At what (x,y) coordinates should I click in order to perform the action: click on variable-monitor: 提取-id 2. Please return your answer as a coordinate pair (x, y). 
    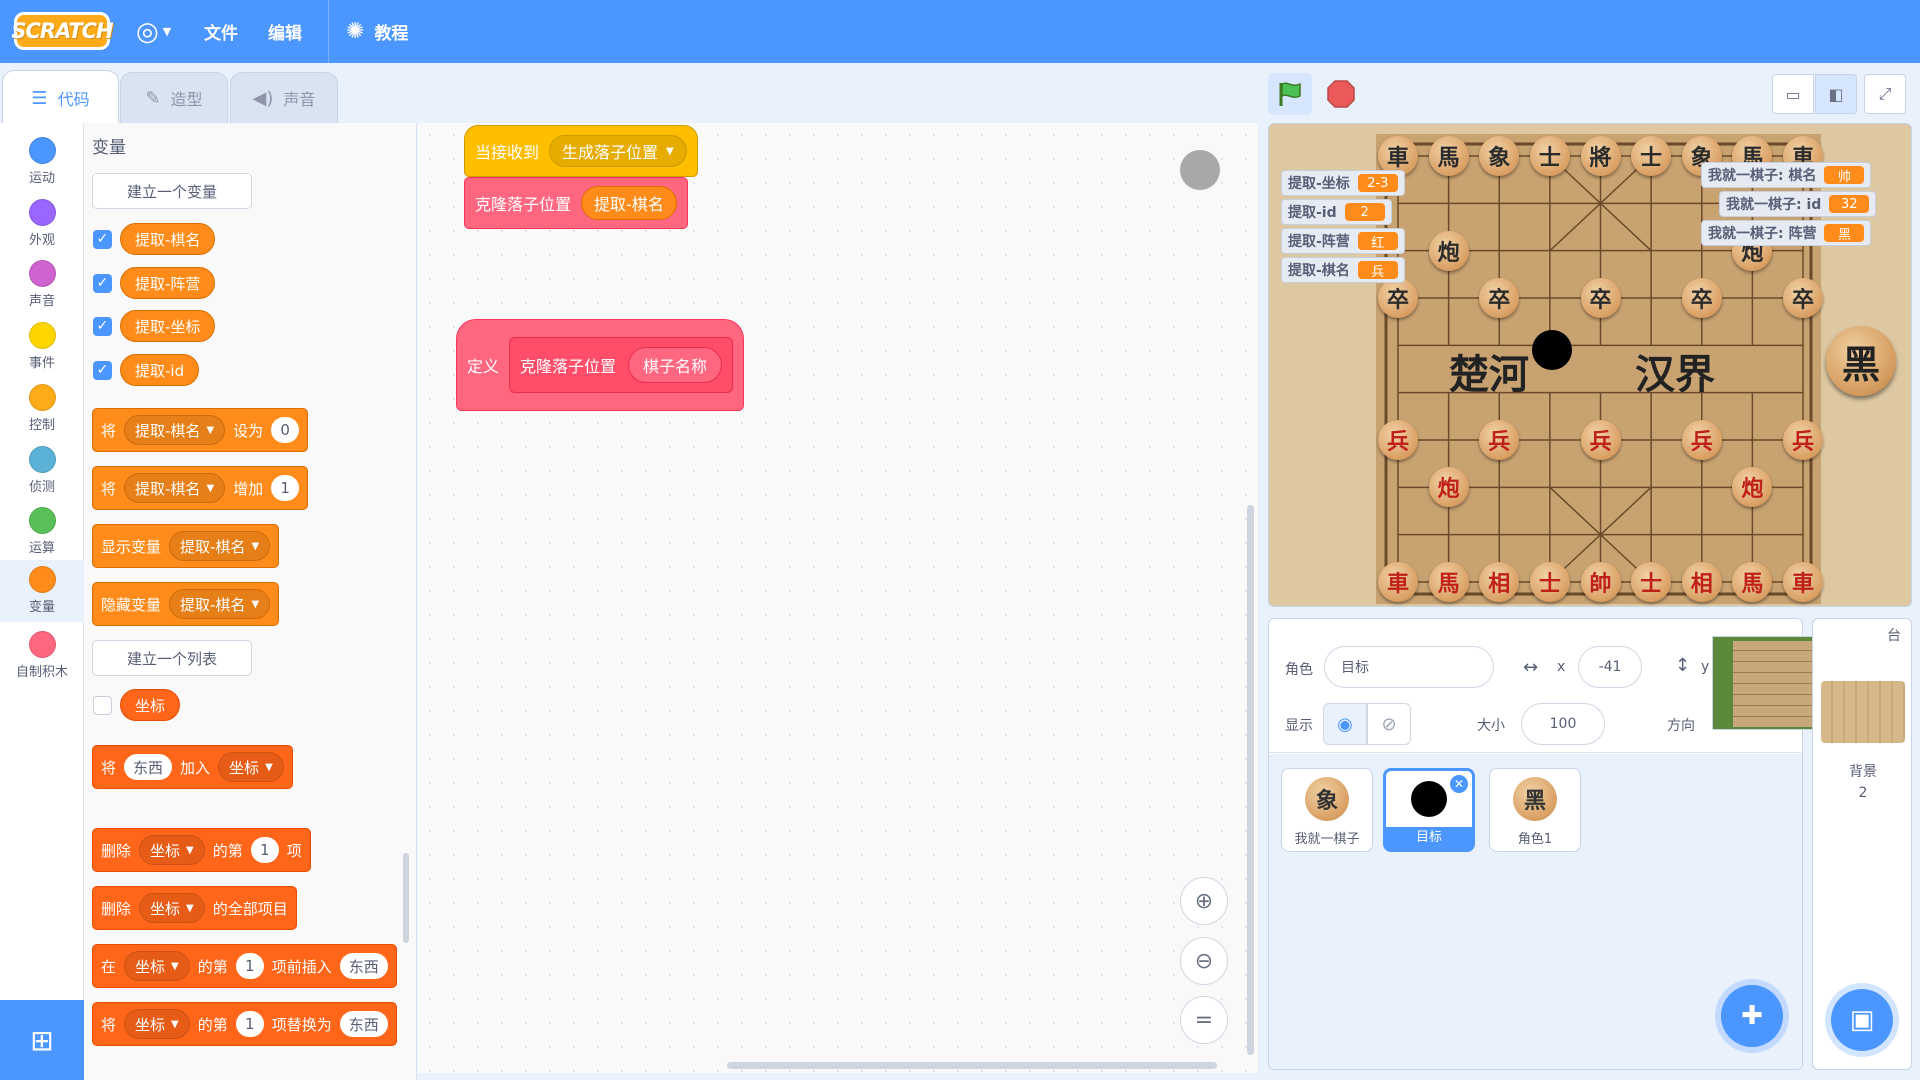
    Looking at the image, I should click on (1336, 212).